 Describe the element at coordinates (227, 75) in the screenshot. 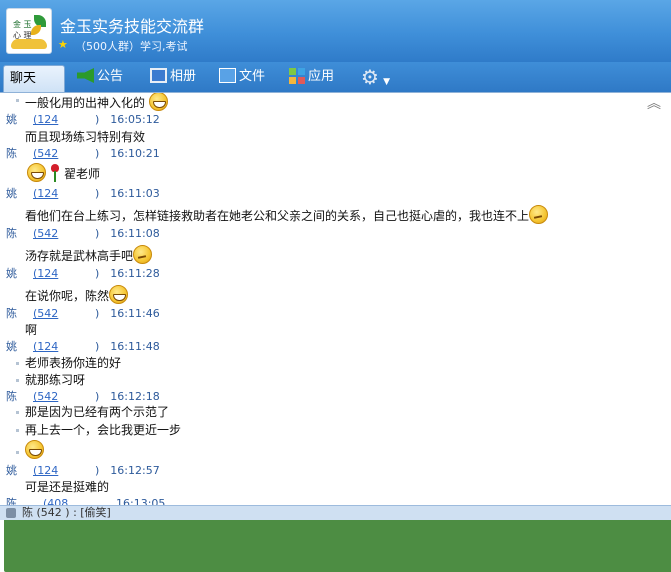

I see `folder-icon` at that location.